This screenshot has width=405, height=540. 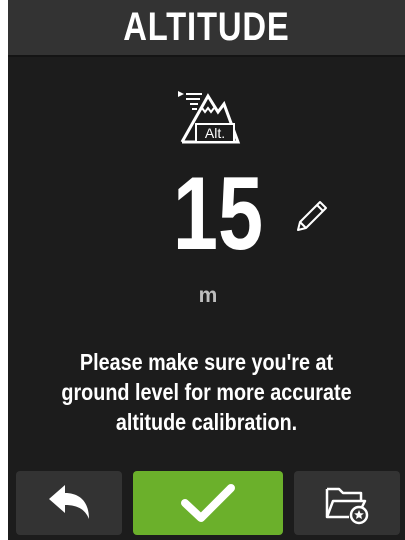 I want to click on saved-folder-button, so click(x=347, y=503).